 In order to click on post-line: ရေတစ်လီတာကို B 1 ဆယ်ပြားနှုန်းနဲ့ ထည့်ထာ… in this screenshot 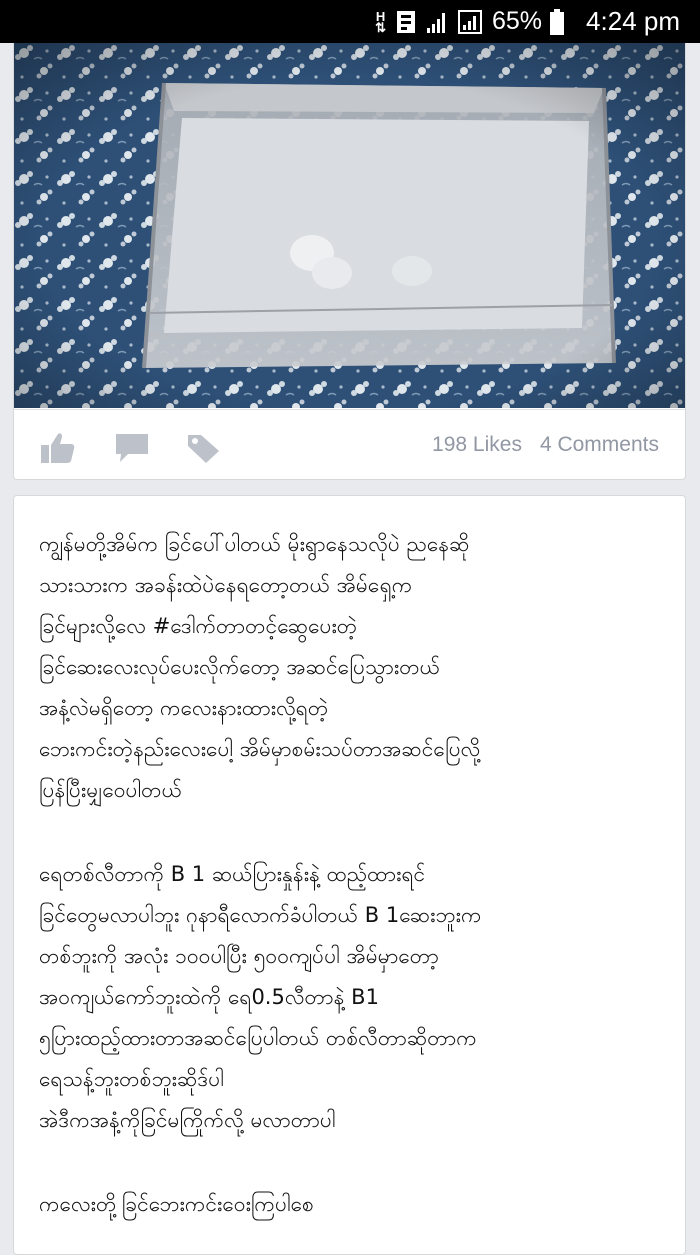, I will do `click(232, 874)`.